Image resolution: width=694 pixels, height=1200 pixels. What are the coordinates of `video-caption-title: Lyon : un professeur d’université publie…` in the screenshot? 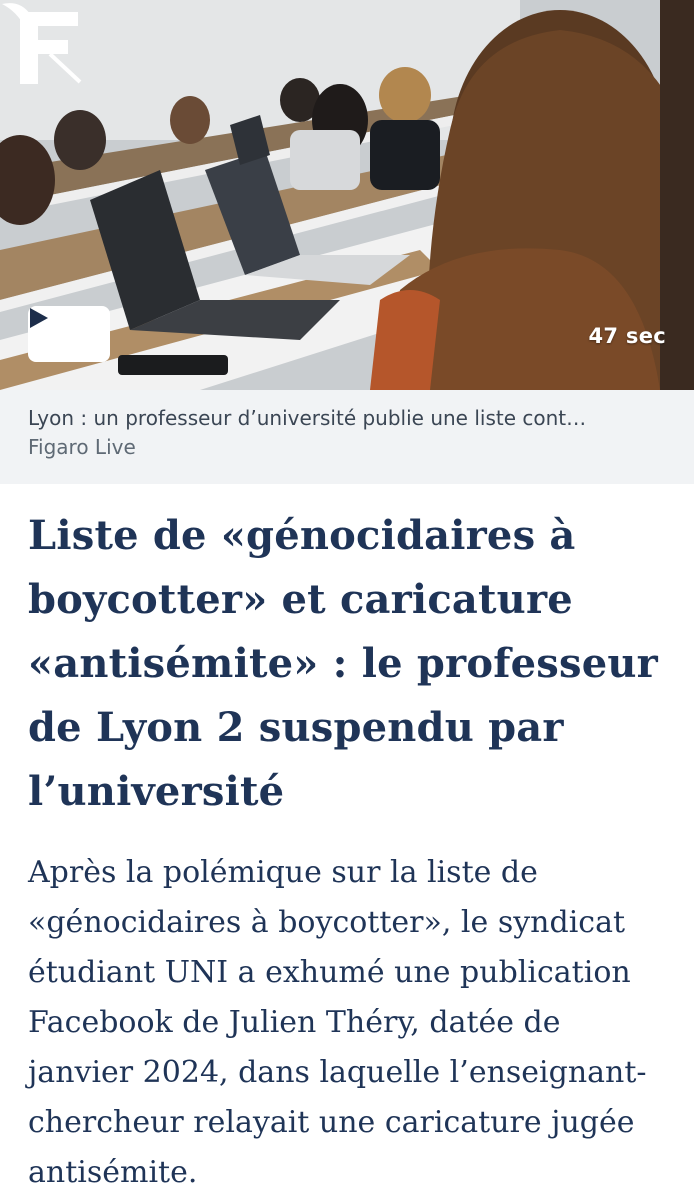 It's located at (347, 418).